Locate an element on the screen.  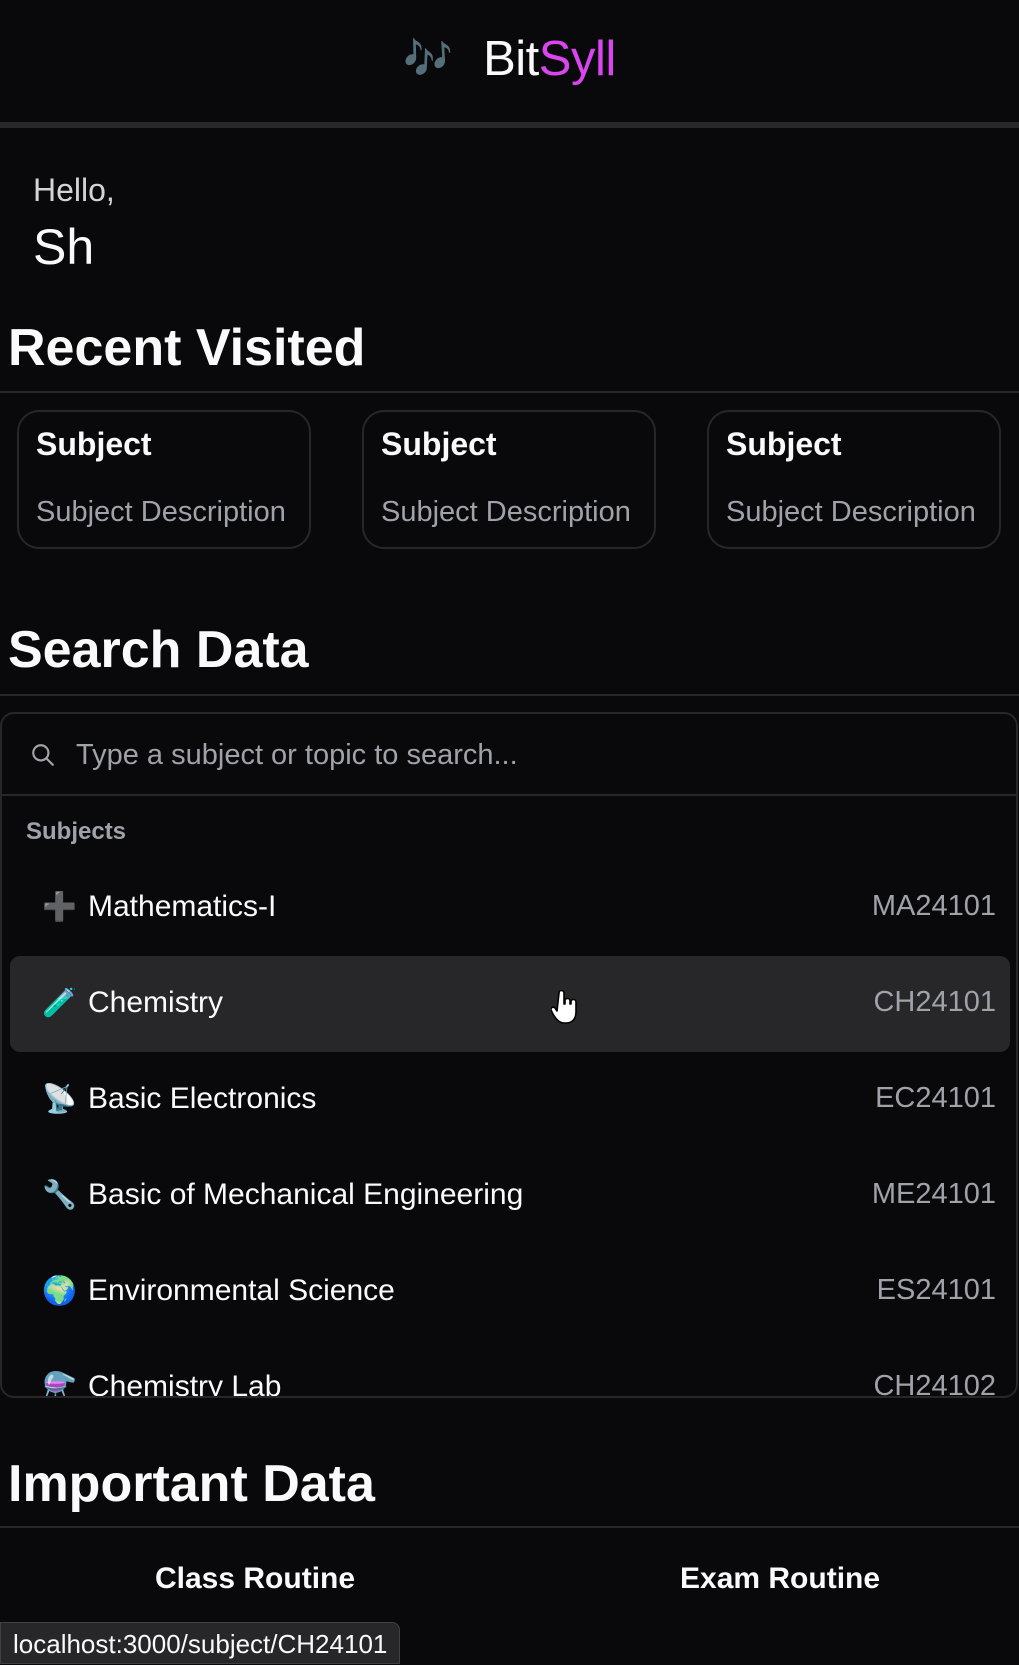
satellite-dish-icon: 📡 is located at coordinates (59, 1098).